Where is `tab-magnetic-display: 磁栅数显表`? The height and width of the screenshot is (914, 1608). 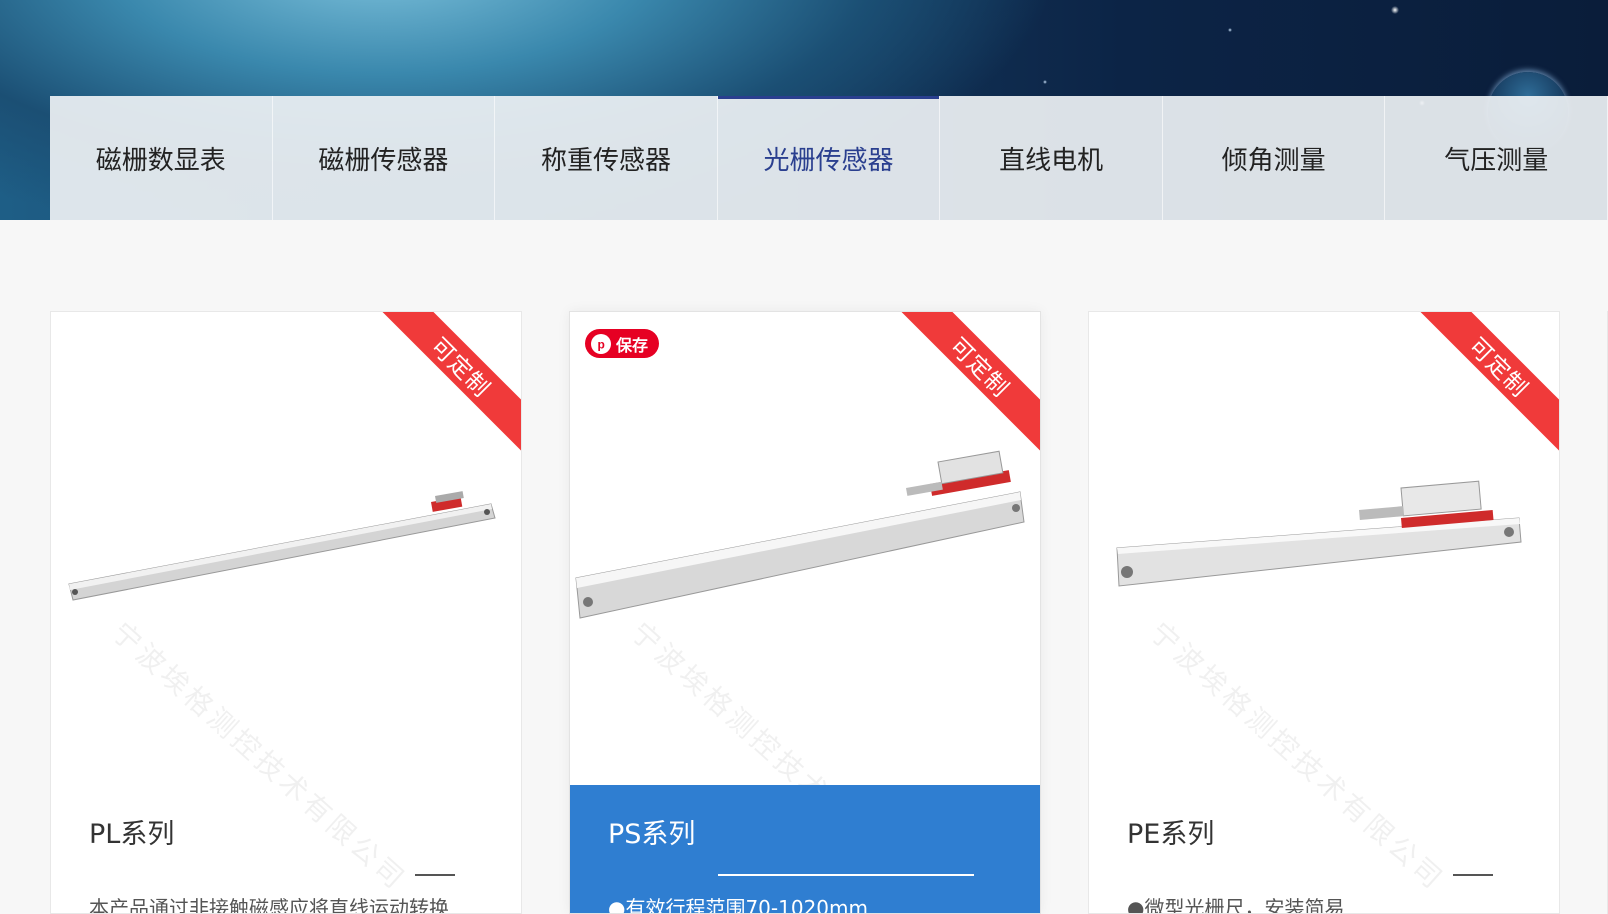
tab-magnetic-display: 磁栅数显表 is located at coordinates (161, 158).